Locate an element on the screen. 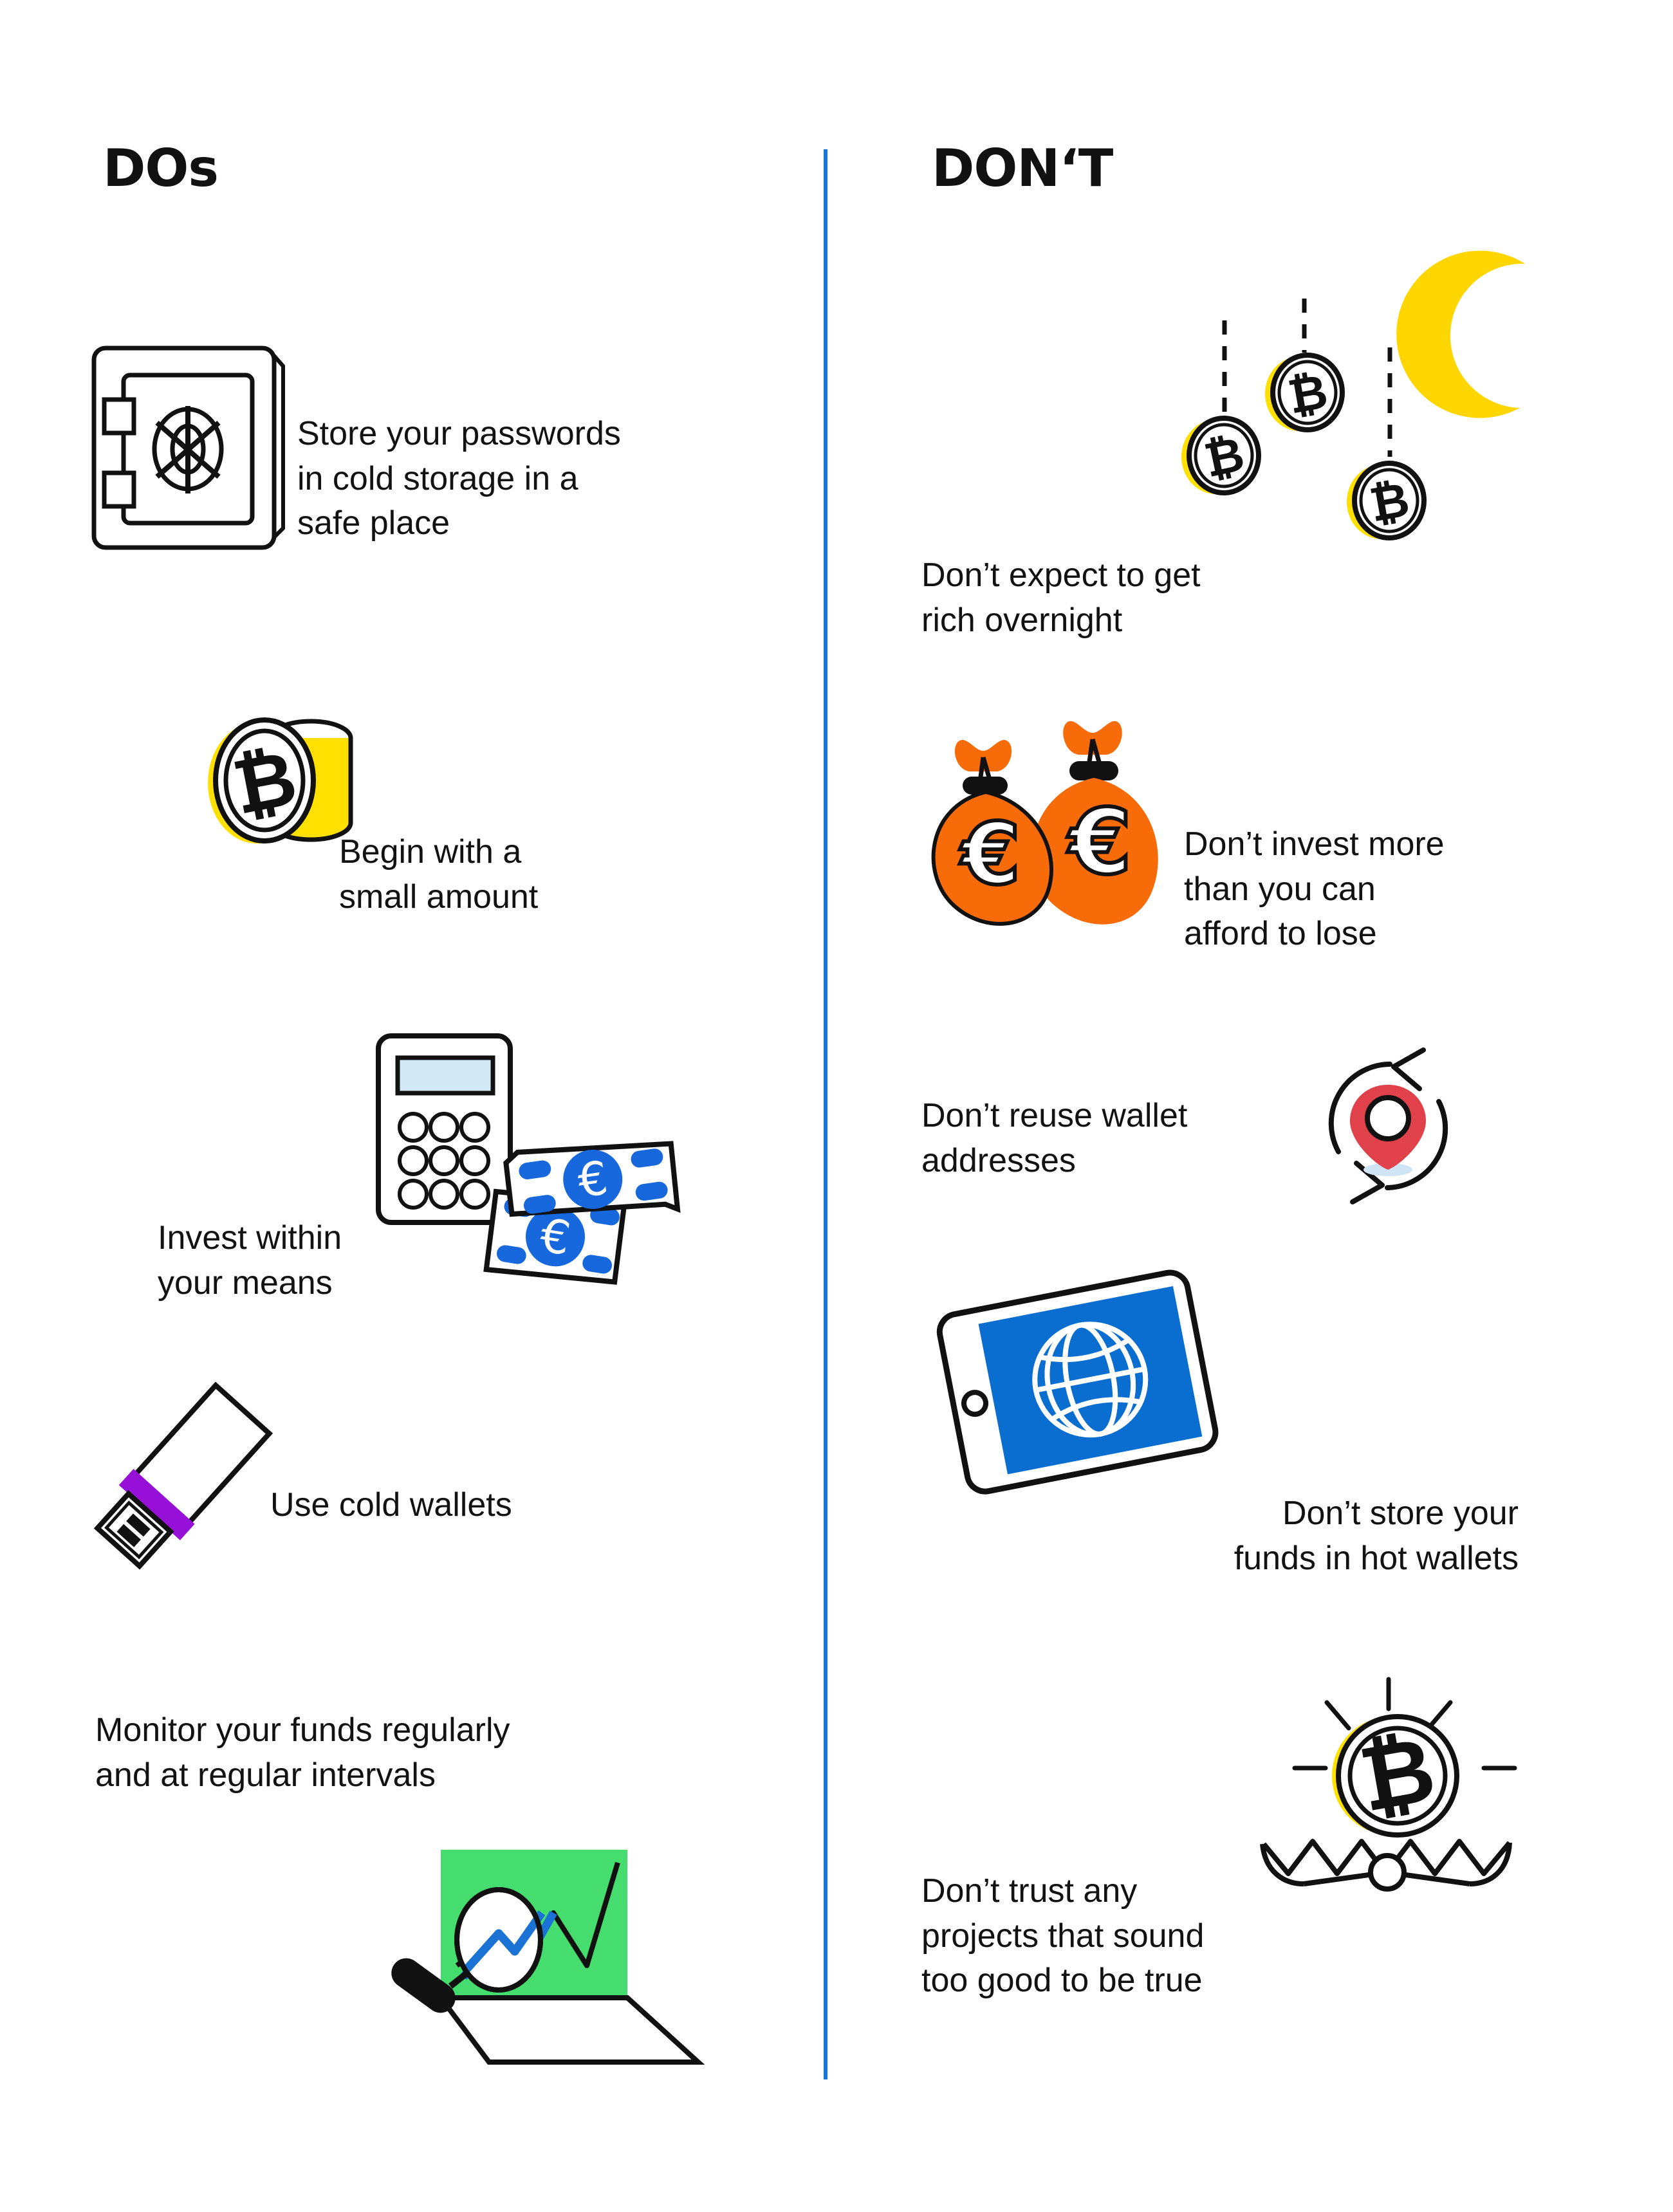  location-pin-refresh-icon is located at coordinates (1387, 1126).